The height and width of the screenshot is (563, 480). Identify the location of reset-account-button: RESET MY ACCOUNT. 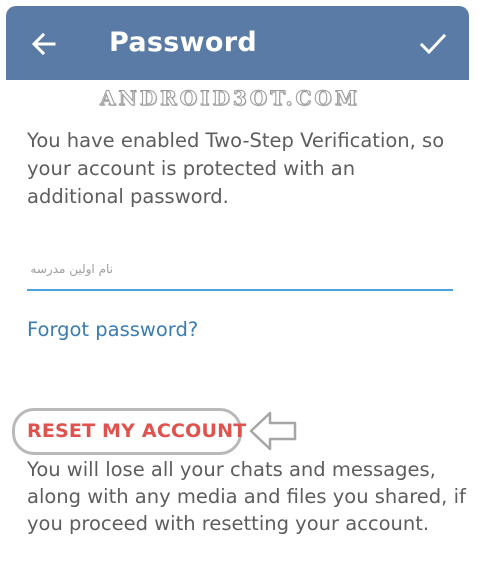
(136, 431).